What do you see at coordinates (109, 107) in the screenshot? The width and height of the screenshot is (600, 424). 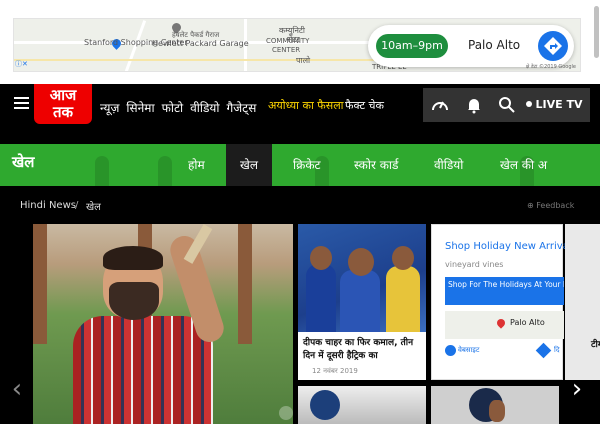 I see `nav-item-news: न्यूज़` at bounding box center [109, 107].